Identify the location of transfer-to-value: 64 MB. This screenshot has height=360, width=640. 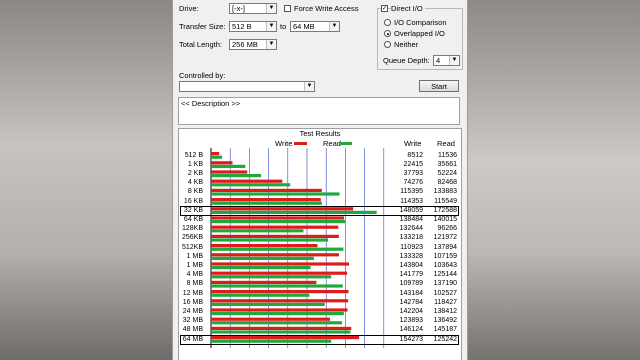
(304, 26).